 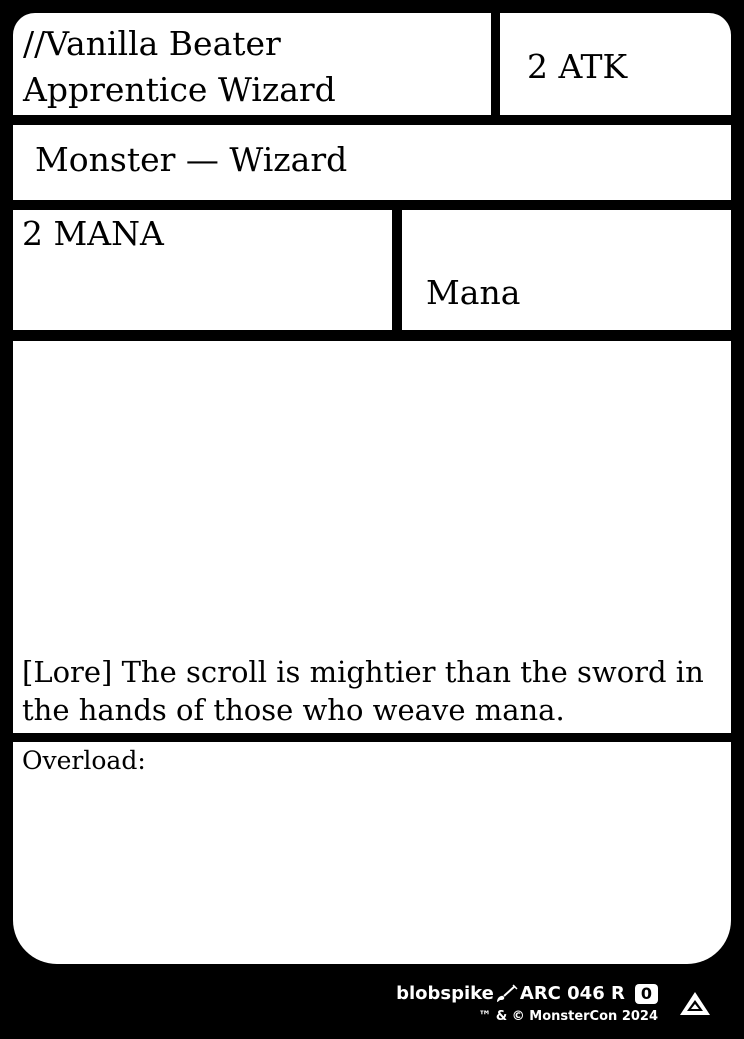 What do you see at coordinates (84, 760) in the screenshot?
I see `overload-label: Overload:` at bounding box center [84, 760].